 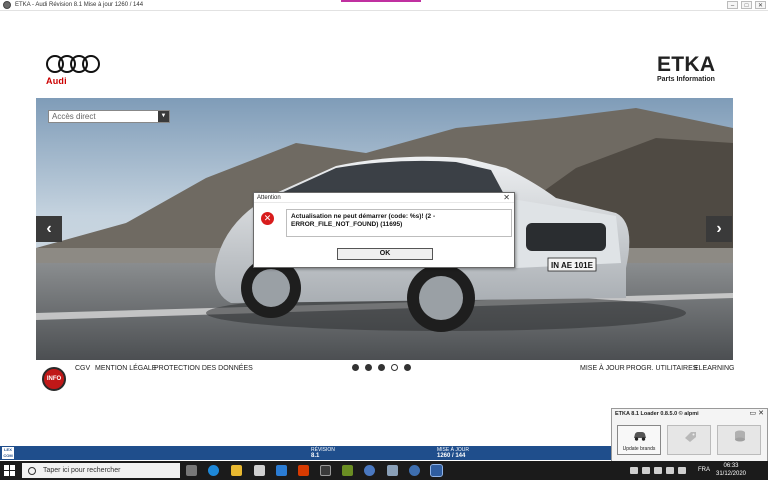 What do you see at coordinates (163, 116) in the screenshot?
I see `chevron-down-icon: ▼` at bounding box center [163, 116].